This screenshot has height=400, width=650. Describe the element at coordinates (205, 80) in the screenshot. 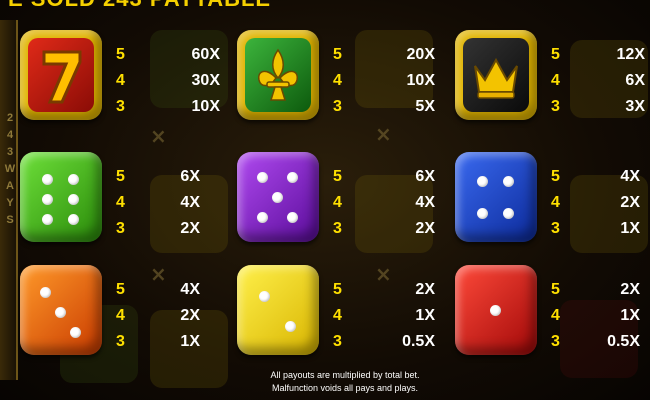

I see `payout-value: 30X` at that location.